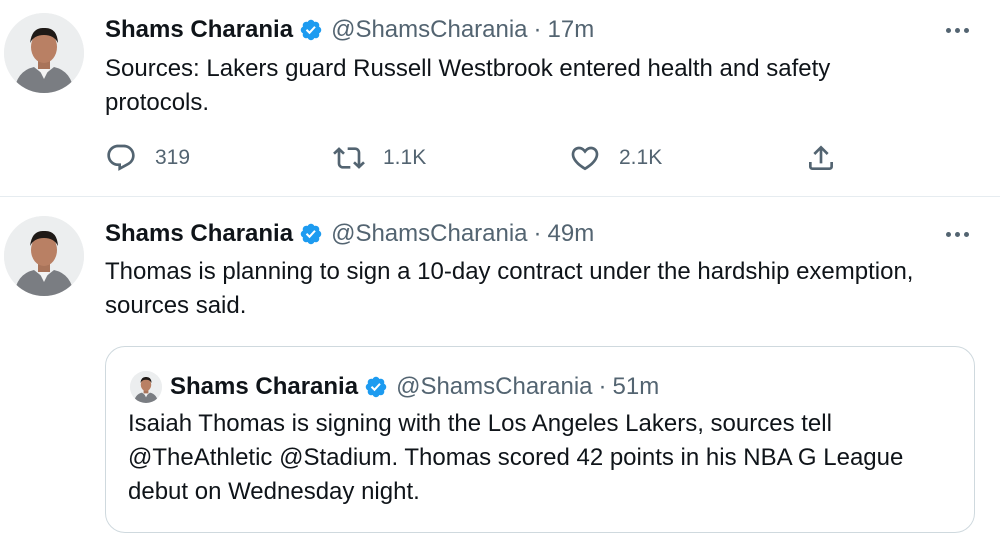 The width and height of the screenshot is (1000, 541). Describe the element at coordinates (494, 386) in the screenshot. I see `quoted-author-handle: @ShamsCharania` at that location.